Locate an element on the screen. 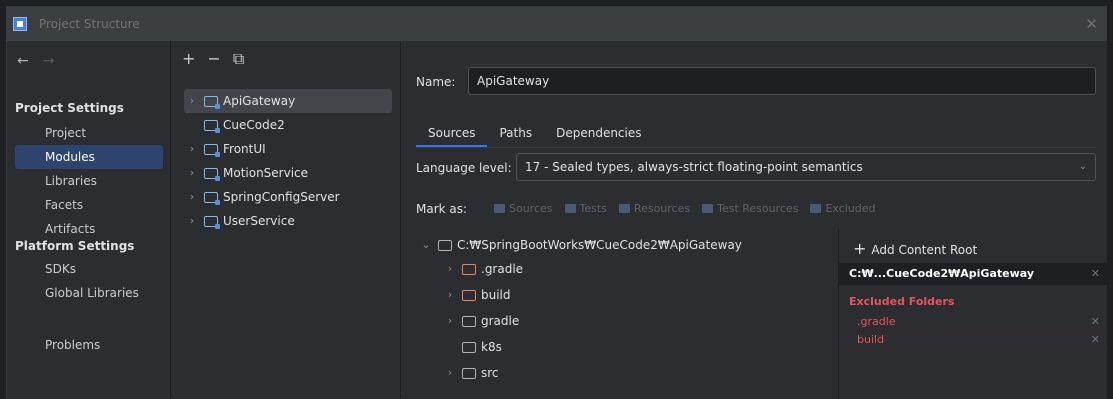  module-item-userservice: › UserService is located at coordinates (288, 221).